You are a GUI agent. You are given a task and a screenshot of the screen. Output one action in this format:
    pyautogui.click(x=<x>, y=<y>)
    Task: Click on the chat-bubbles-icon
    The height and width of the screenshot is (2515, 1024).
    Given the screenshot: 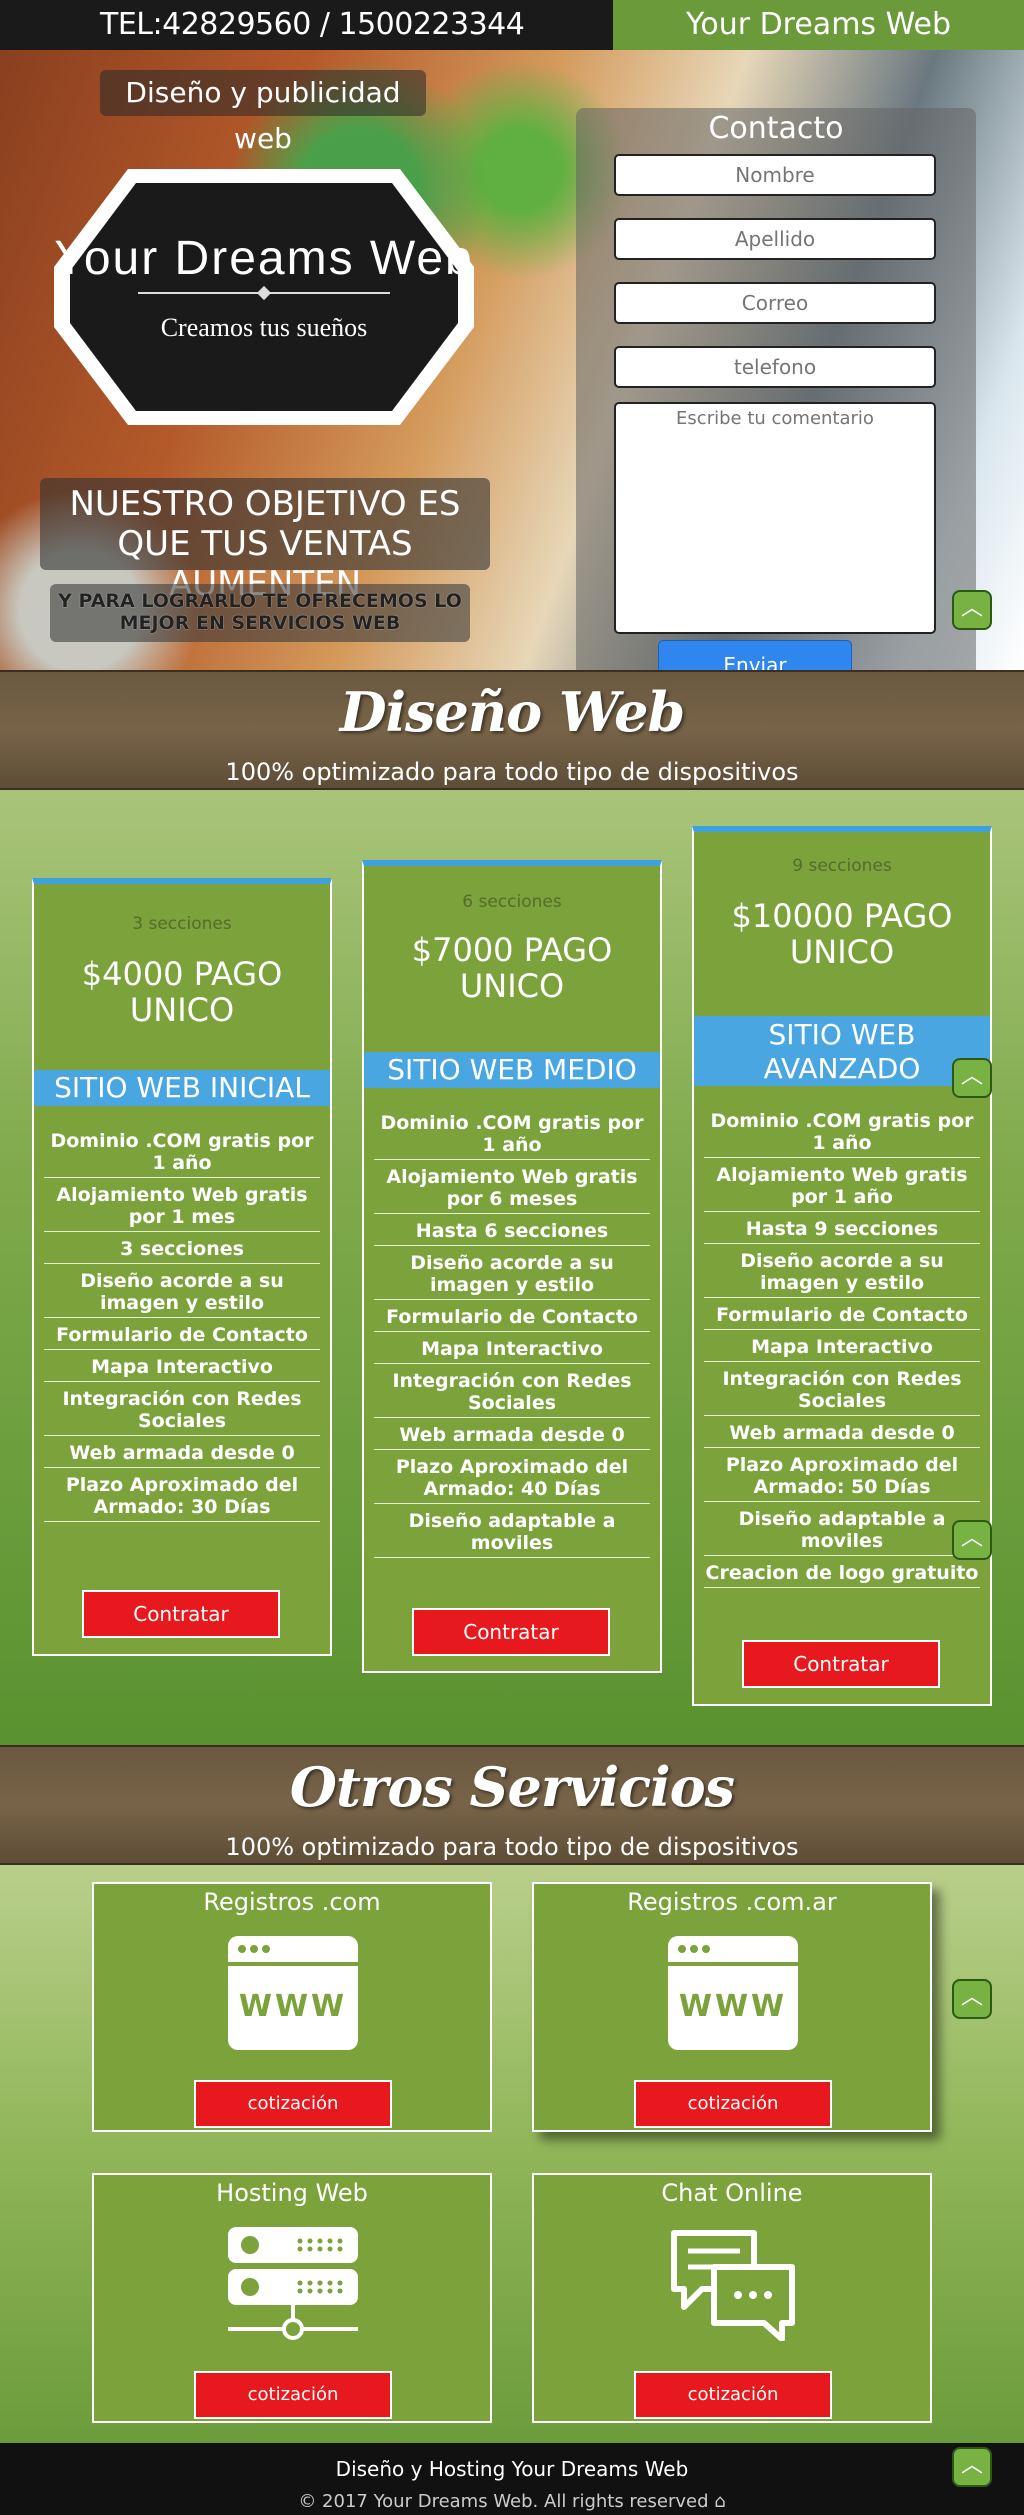 What is the action you would take?
    pyautogui.click(x=733, y=2284)
    